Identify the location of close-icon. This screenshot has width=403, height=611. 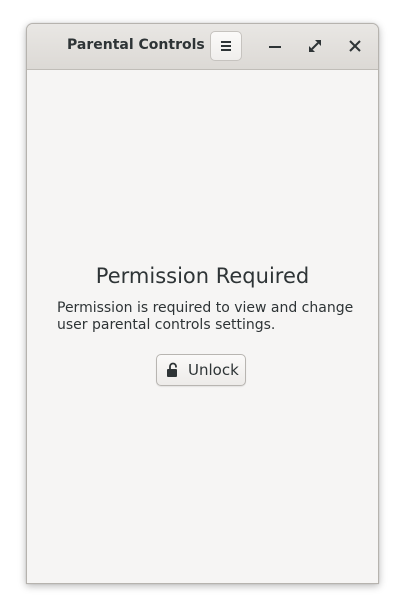
(355, 46).